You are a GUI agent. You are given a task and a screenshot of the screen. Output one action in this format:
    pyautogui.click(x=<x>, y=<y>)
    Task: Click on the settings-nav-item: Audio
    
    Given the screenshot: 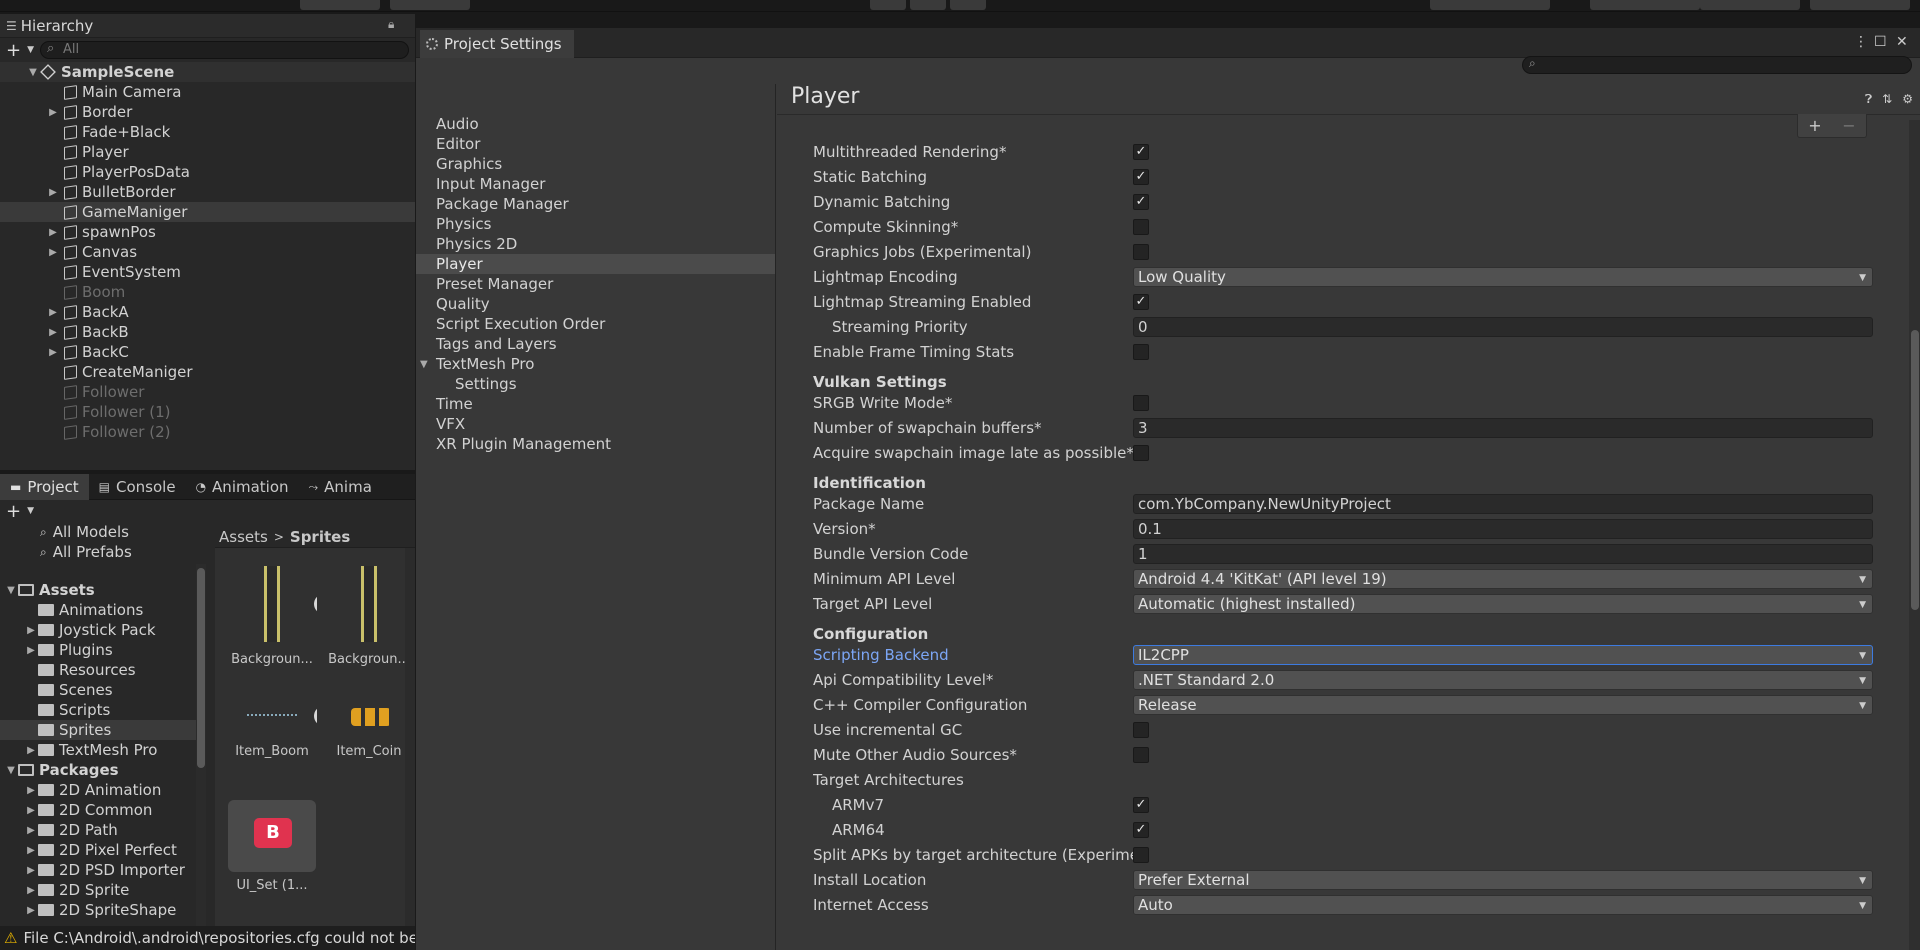 What is the action you would take?
    pyautogui.click(x=595, y=124)
    